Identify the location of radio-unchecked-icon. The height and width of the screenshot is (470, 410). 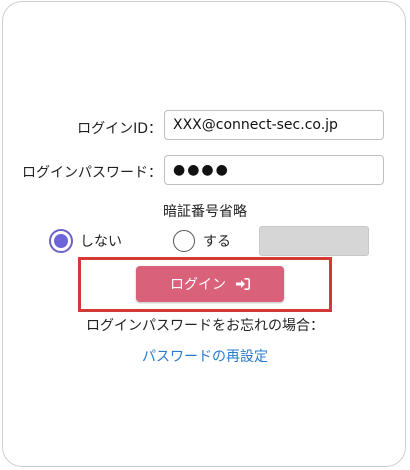
(184, 241).